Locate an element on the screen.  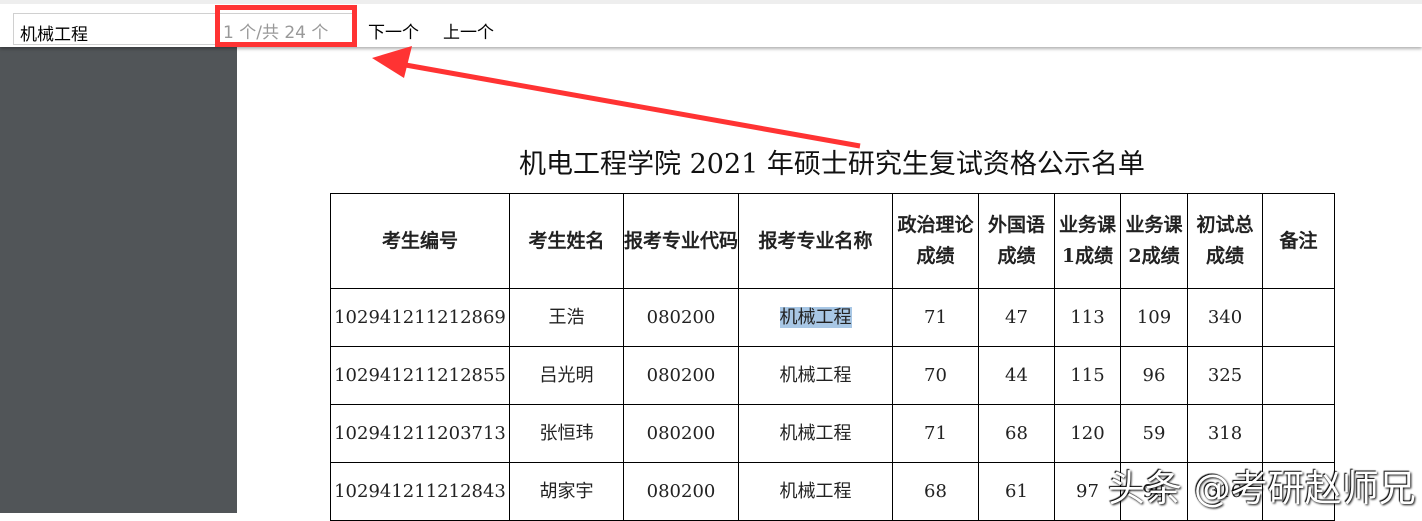
watermark: 头条 @考研赵师兄 is located at coordinates (1262, 488).